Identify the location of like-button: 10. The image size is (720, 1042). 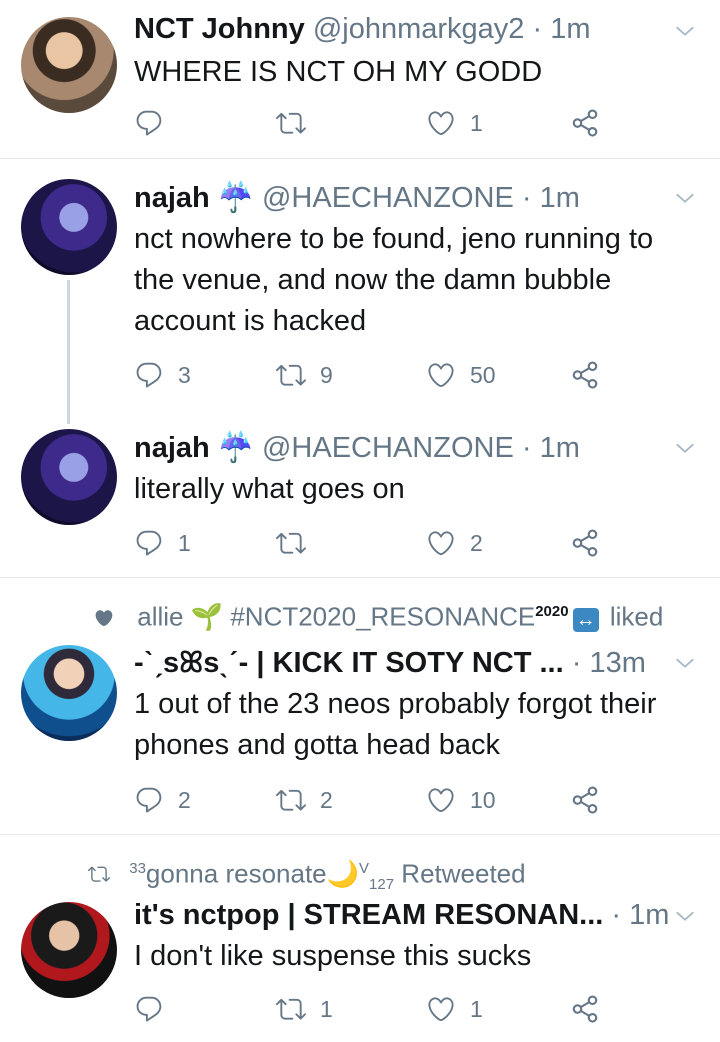
(461, 800).